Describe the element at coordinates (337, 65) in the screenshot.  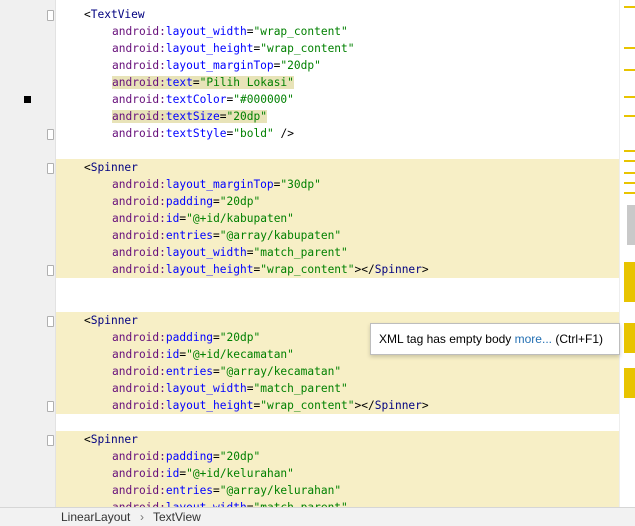
I see `code-line: 32android:layout_marginTop="20dp"` at that location.